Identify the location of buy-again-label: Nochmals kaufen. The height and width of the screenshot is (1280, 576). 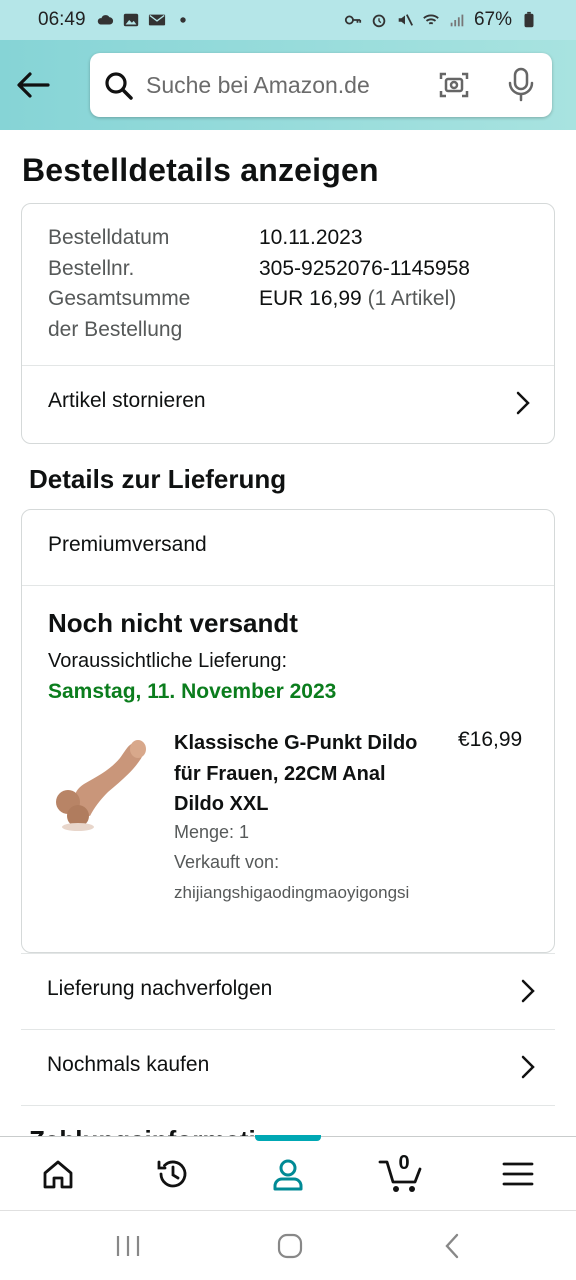
(128, 1064).